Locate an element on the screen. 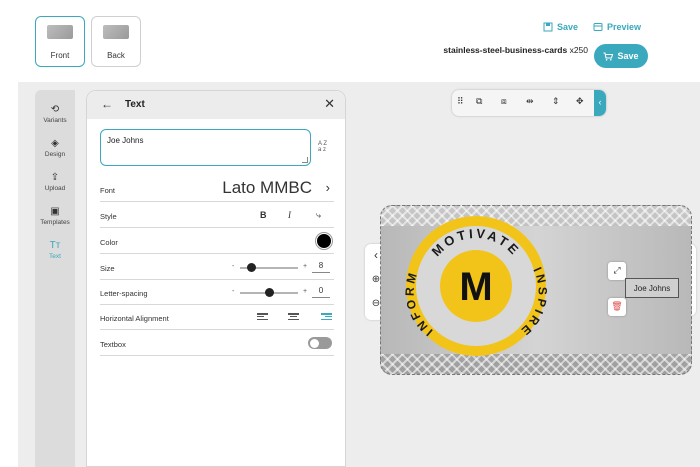 The image size is (700, 467). letter-spacing-value-input: 0 is located at coordinates (321, 291).